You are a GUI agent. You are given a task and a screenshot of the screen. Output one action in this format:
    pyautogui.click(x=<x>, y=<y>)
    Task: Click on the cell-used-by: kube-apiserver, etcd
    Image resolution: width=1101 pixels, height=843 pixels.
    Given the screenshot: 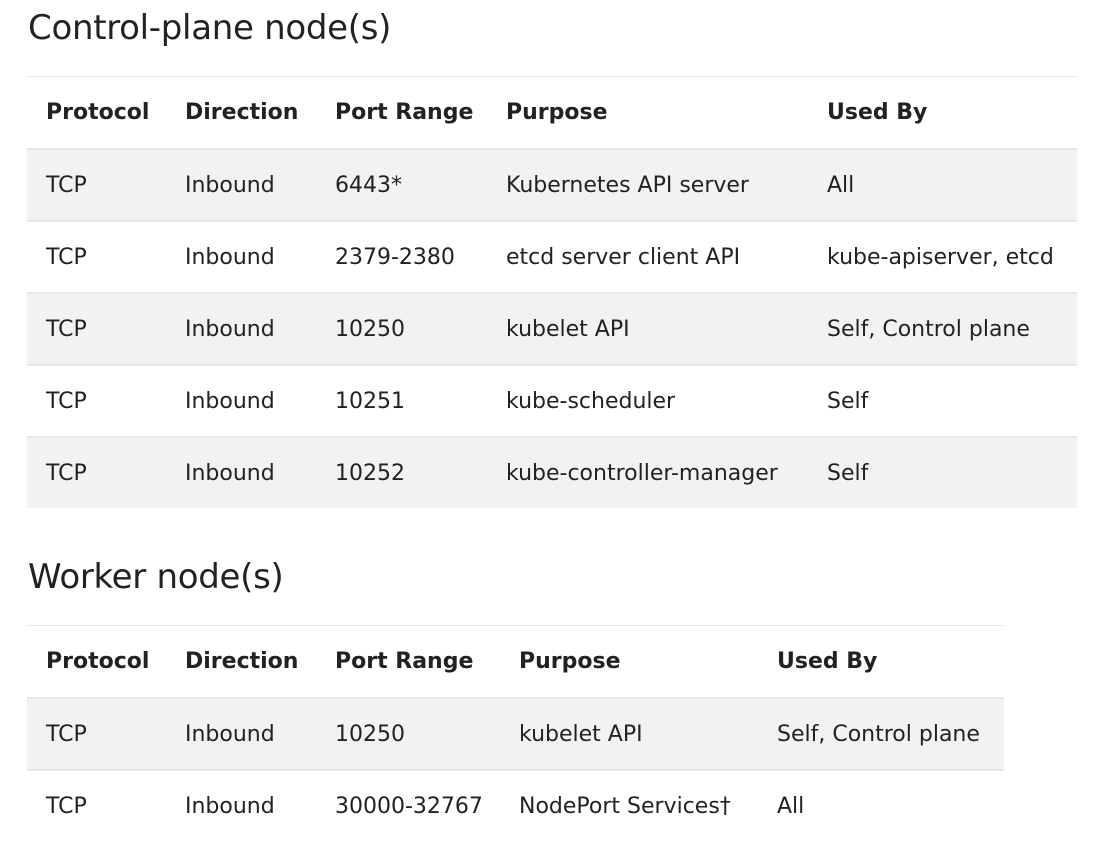 What is the action you would take?
    pyautogui.click(x=942, y=257)
    